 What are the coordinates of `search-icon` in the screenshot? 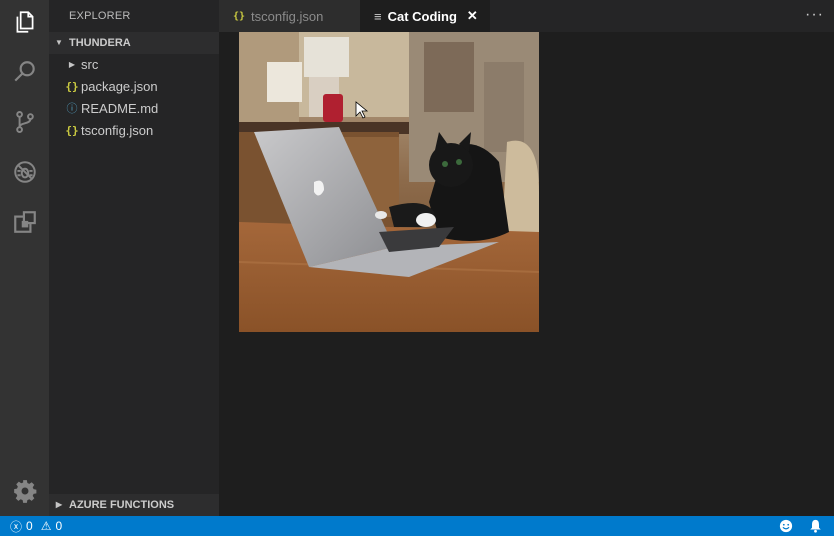 It's located at (24, 72).